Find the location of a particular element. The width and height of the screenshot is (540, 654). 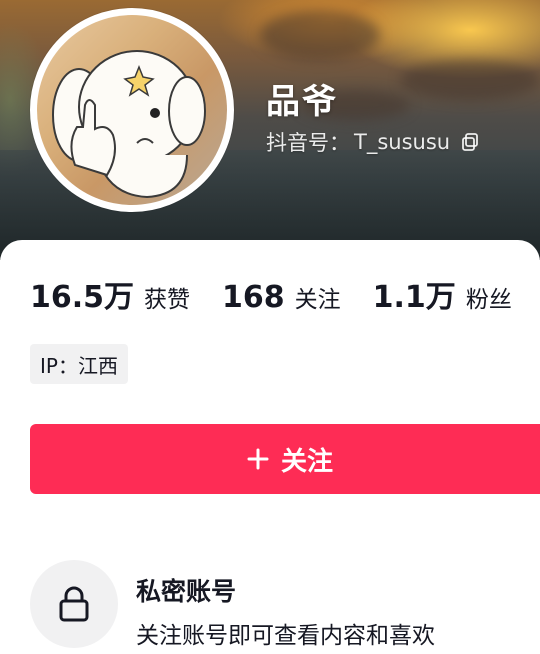

avatar-dog-illustration is located at coordinates (129, 124).